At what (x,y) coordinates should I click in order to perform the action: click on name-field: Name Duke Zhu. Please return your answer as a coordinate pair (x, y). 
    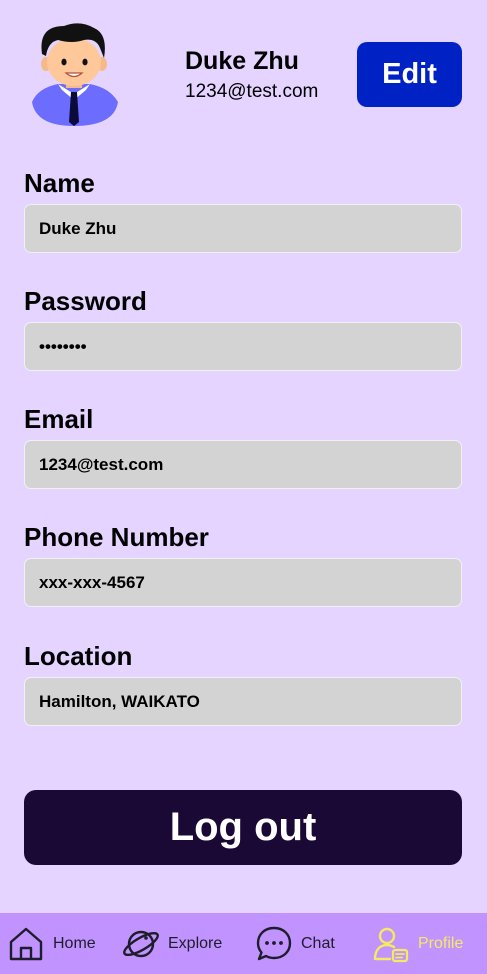
    Looking at the image, I should click on (243, 209).